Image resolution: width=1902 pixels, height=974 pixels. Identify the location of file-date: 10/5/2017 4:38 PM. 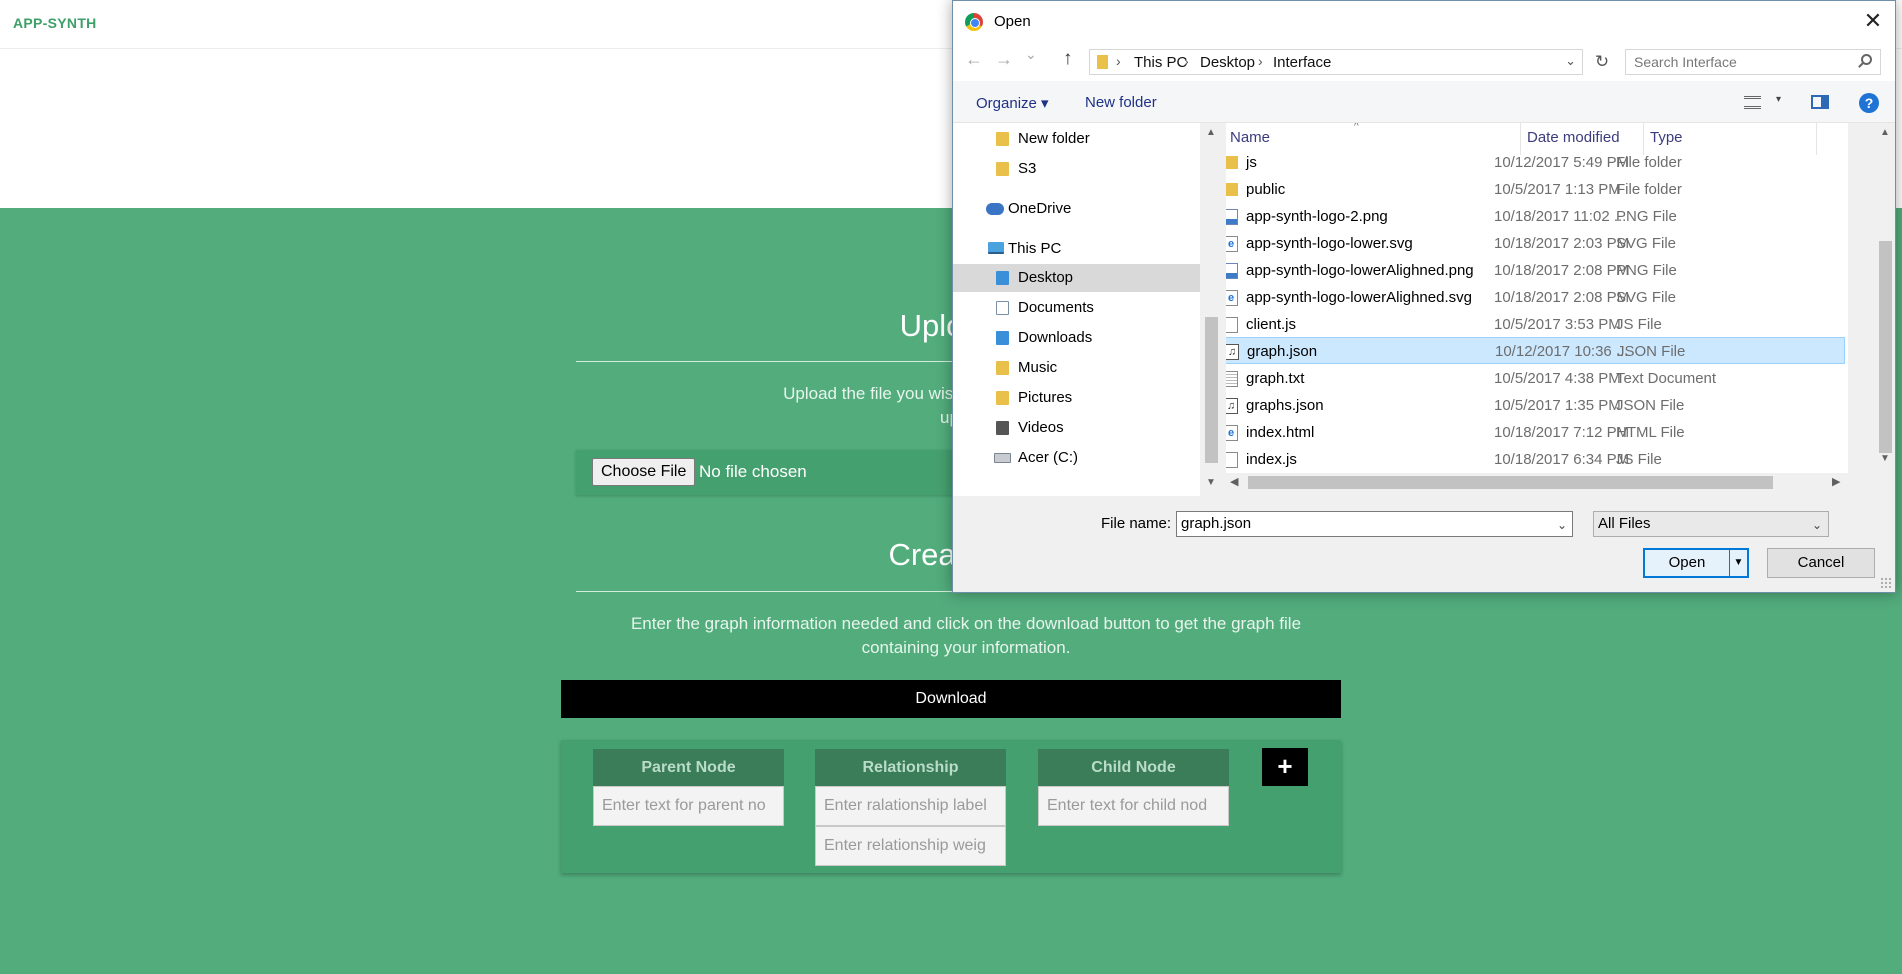
(1557, 378).